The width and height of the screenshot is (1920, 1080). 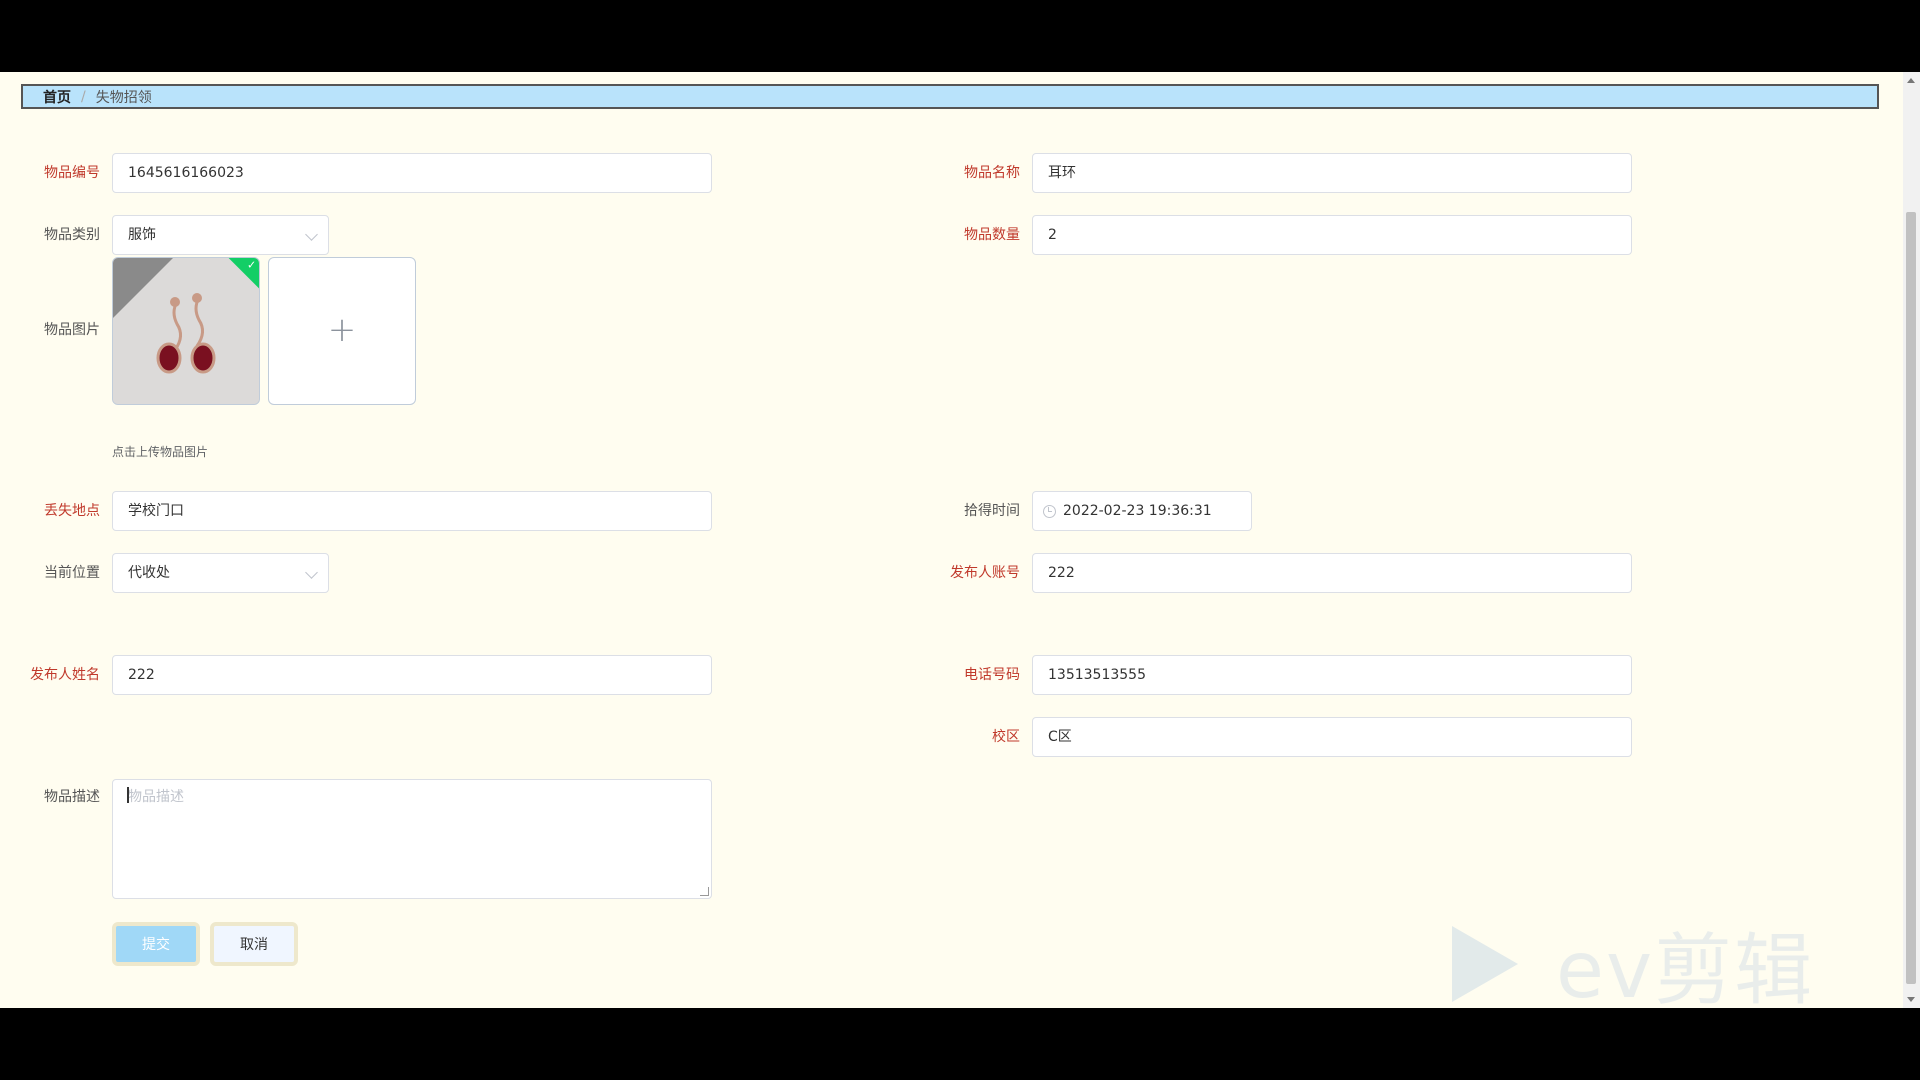 I want to click on scroll-down-icon, so click(x=1911, y=999).